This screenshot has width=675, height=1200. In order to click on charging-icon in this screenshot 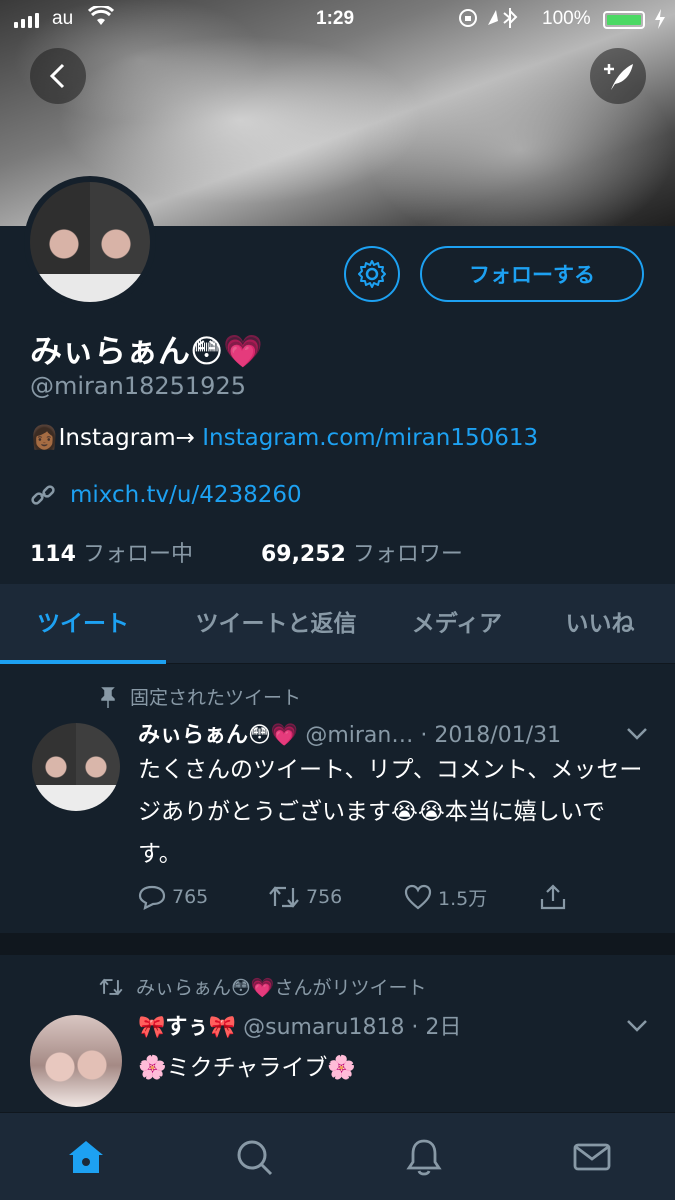, I will do `click(660, 22)`.